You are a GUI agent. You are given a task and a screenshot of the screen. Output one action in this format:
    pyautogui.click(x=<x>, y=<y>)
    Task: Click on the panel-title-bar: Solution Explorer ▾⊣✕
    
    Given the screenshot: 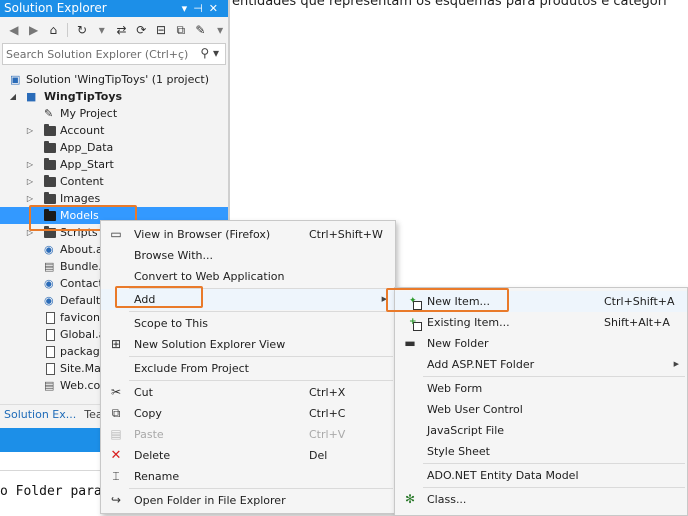 What is the action you would take?
    pyautogui.click(x=114, y=8)
    